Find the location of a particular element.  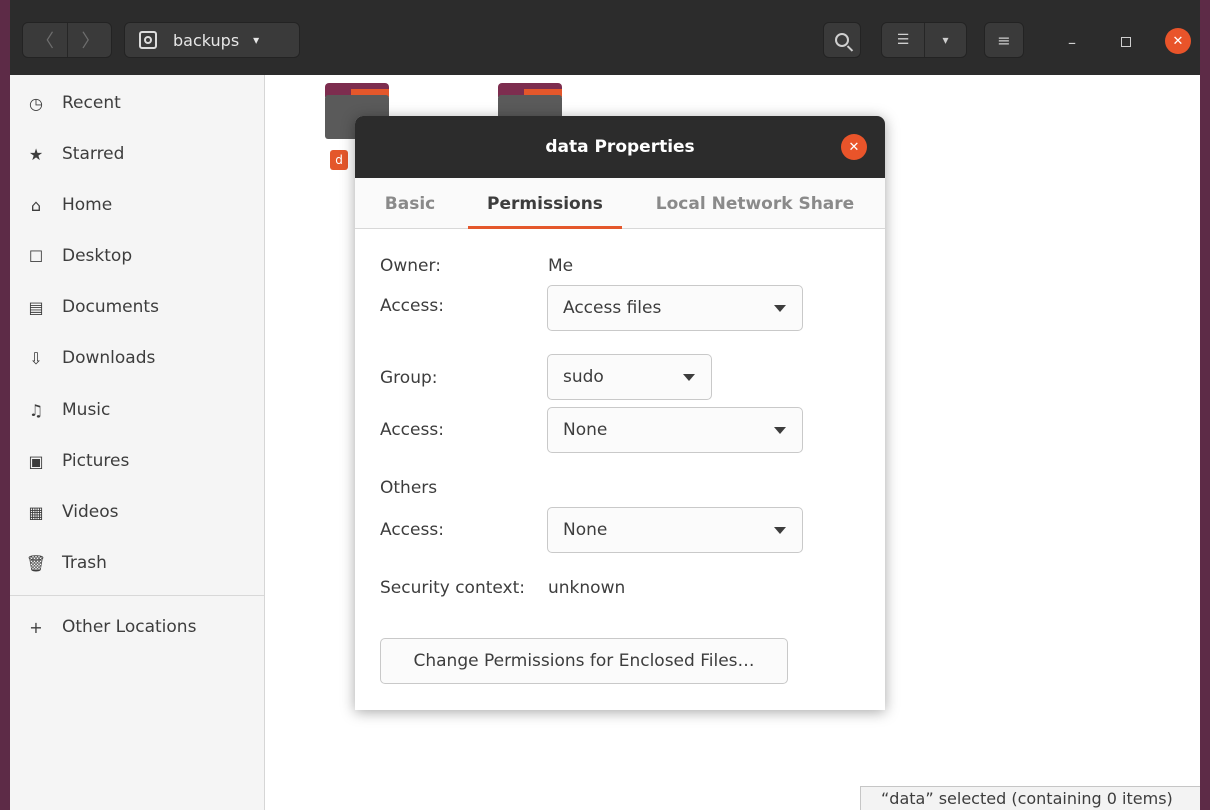

hamburger-menu-icon: ≡ is located at coordinates (1004, 40).